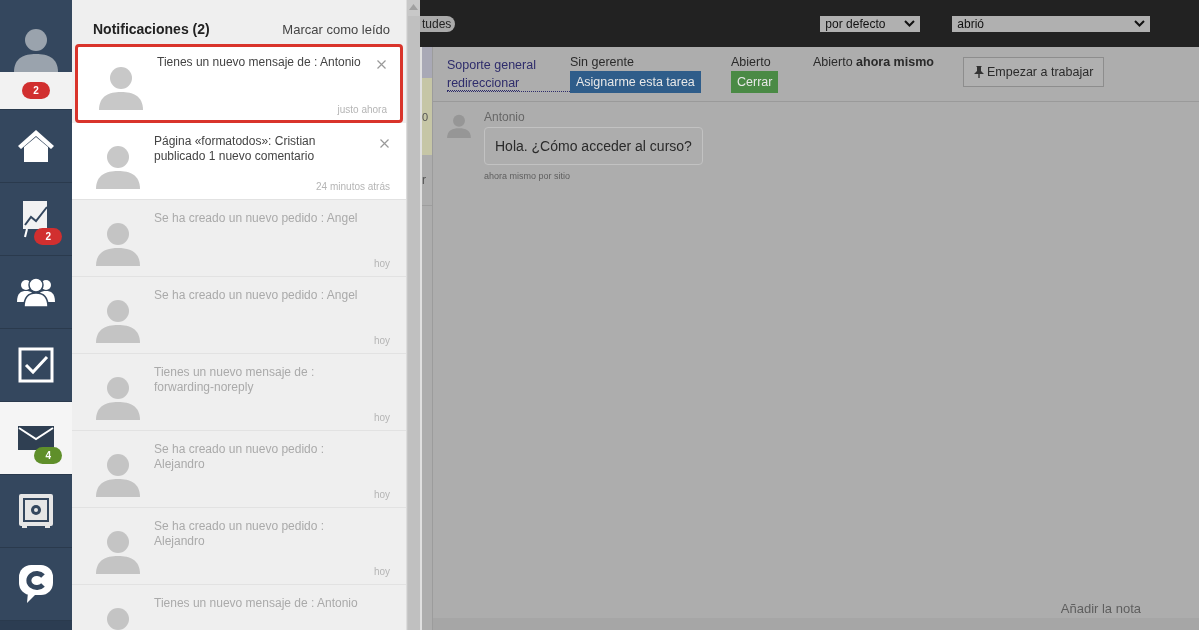  I want to click on add-note-link: Añadir la nota, so click(1100, 608).